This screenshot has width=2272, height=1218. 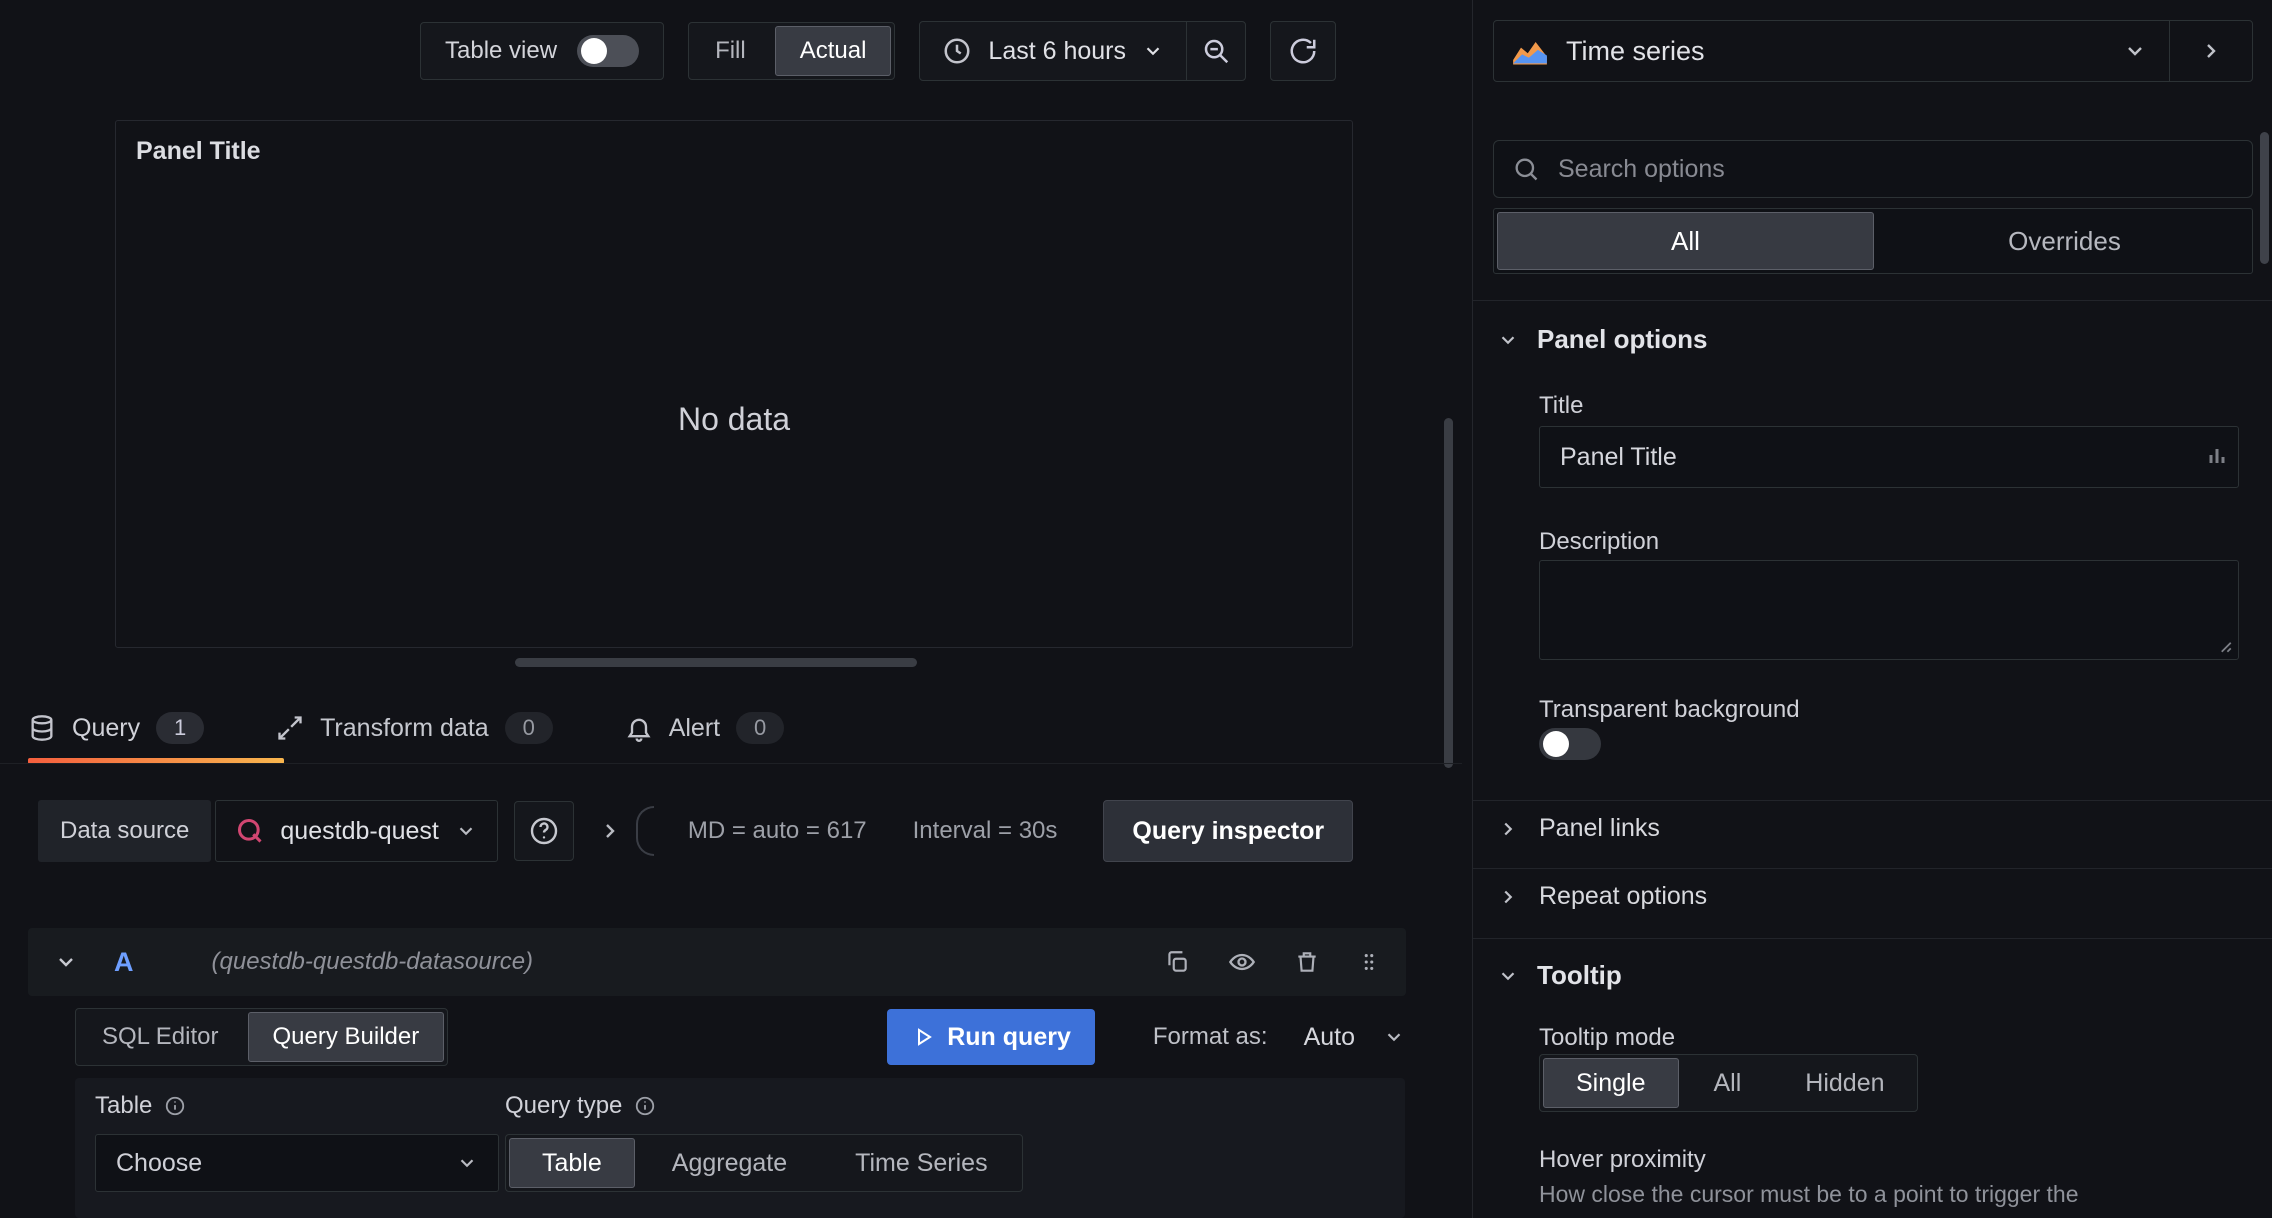 I want to click on collapse-pane-button, so click(x=2211, y=51).